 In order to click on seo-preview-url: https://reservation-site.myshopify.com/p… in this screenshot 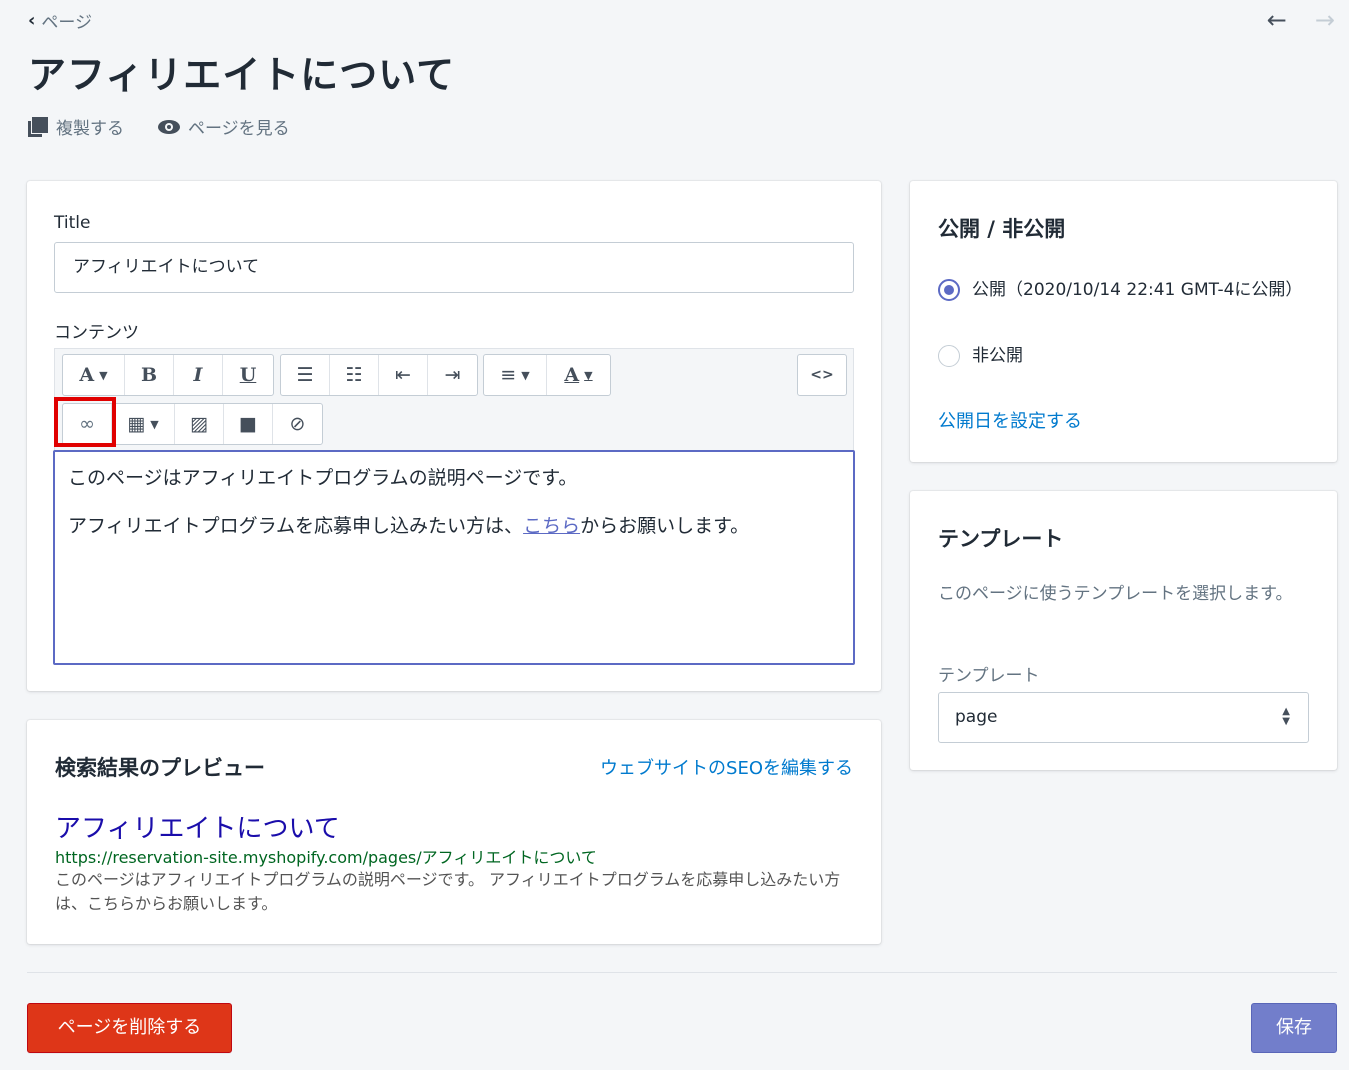, I will do `click(326, 857)`.